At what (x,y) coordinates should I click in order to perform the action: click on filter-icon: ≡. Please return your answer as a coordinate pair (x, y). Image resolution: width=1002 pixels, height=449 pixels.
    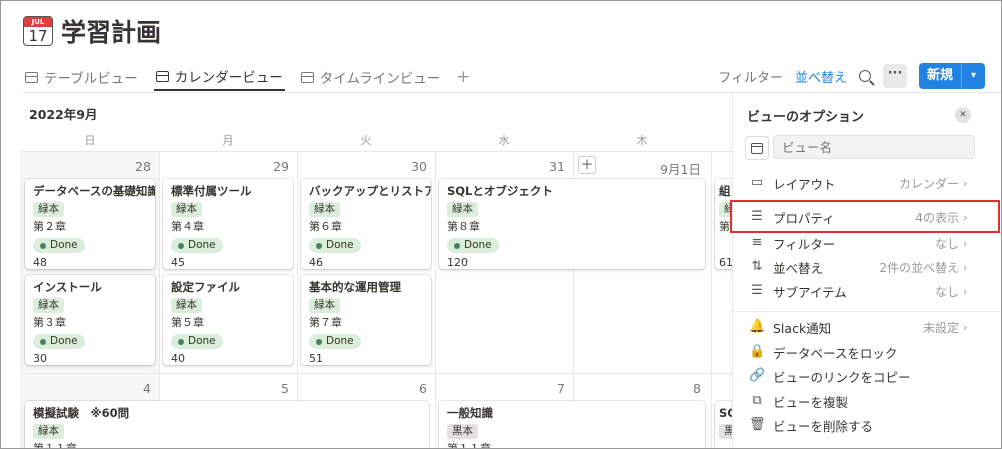
    Looking at the image, I should click on (757, 242).